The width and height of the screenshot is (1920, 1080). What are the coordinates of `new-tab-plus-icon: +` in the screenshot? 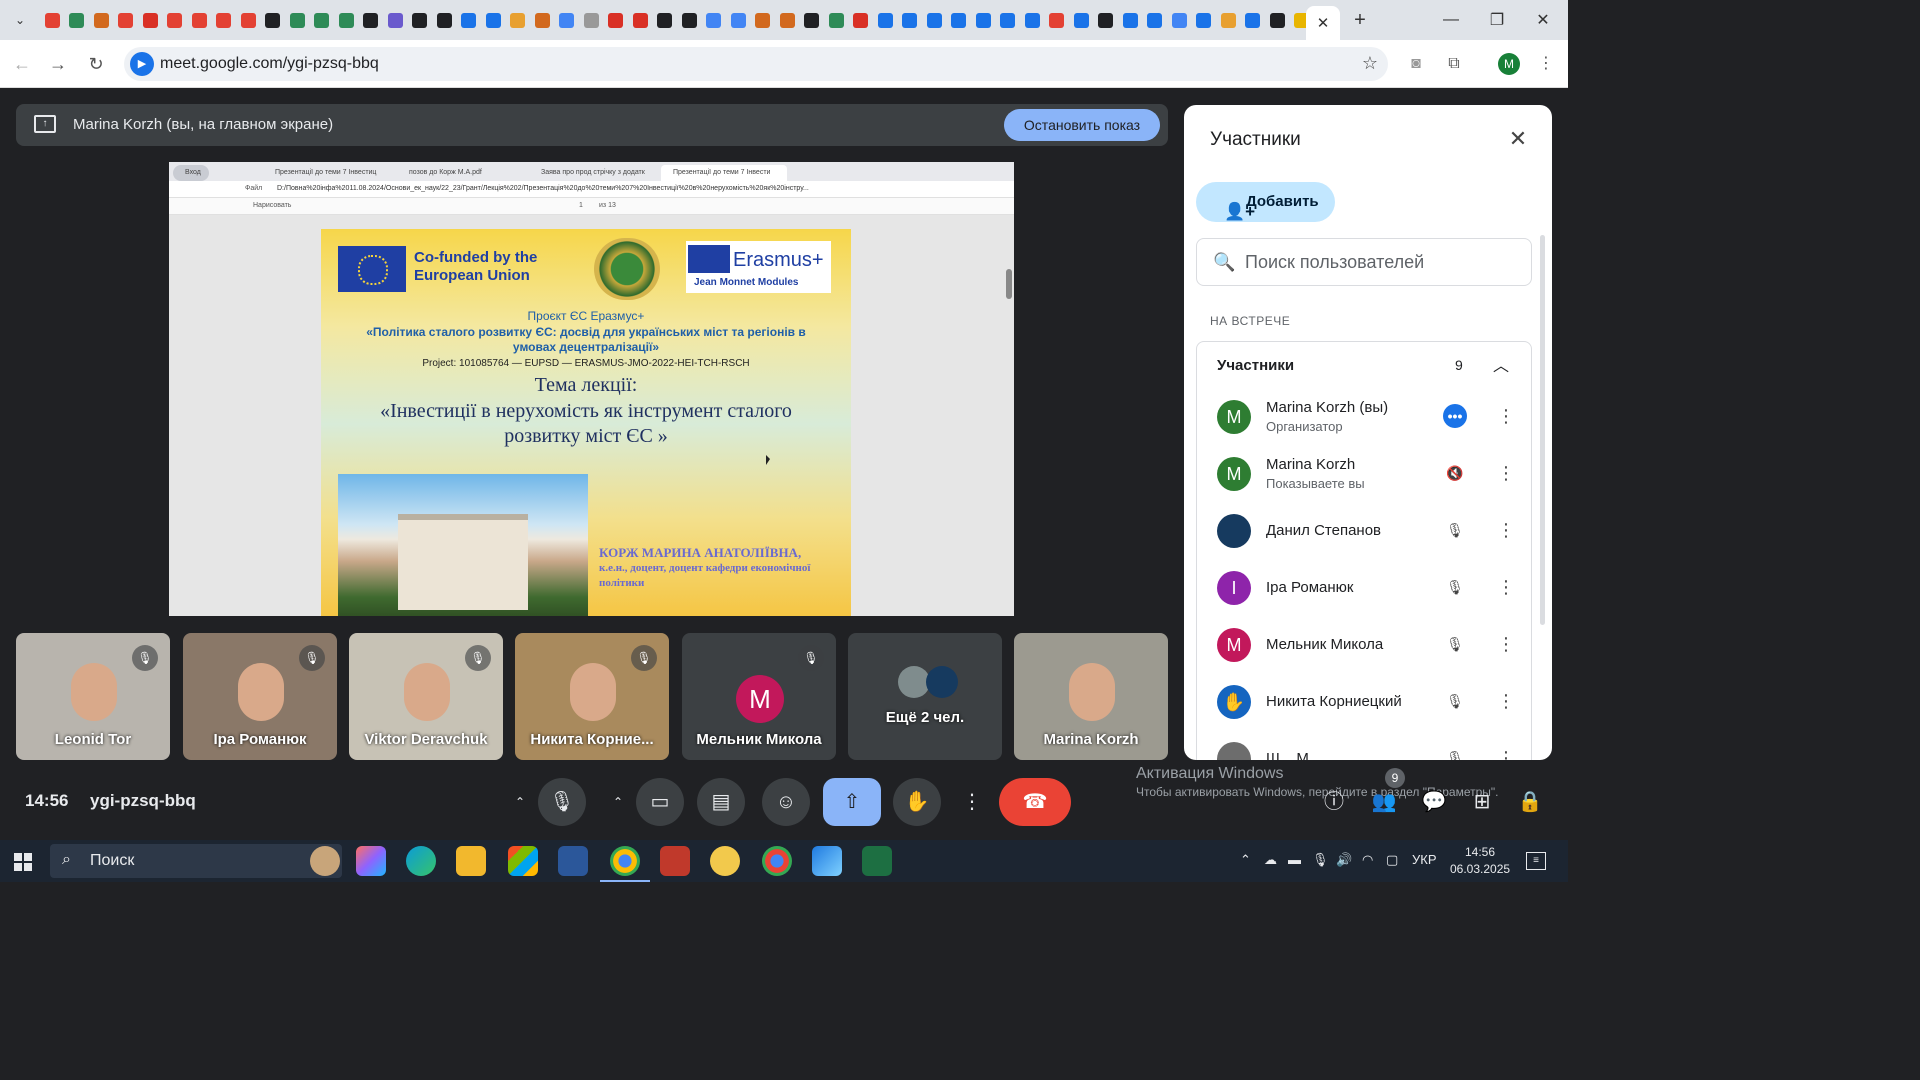 It's located at (1360, 20).